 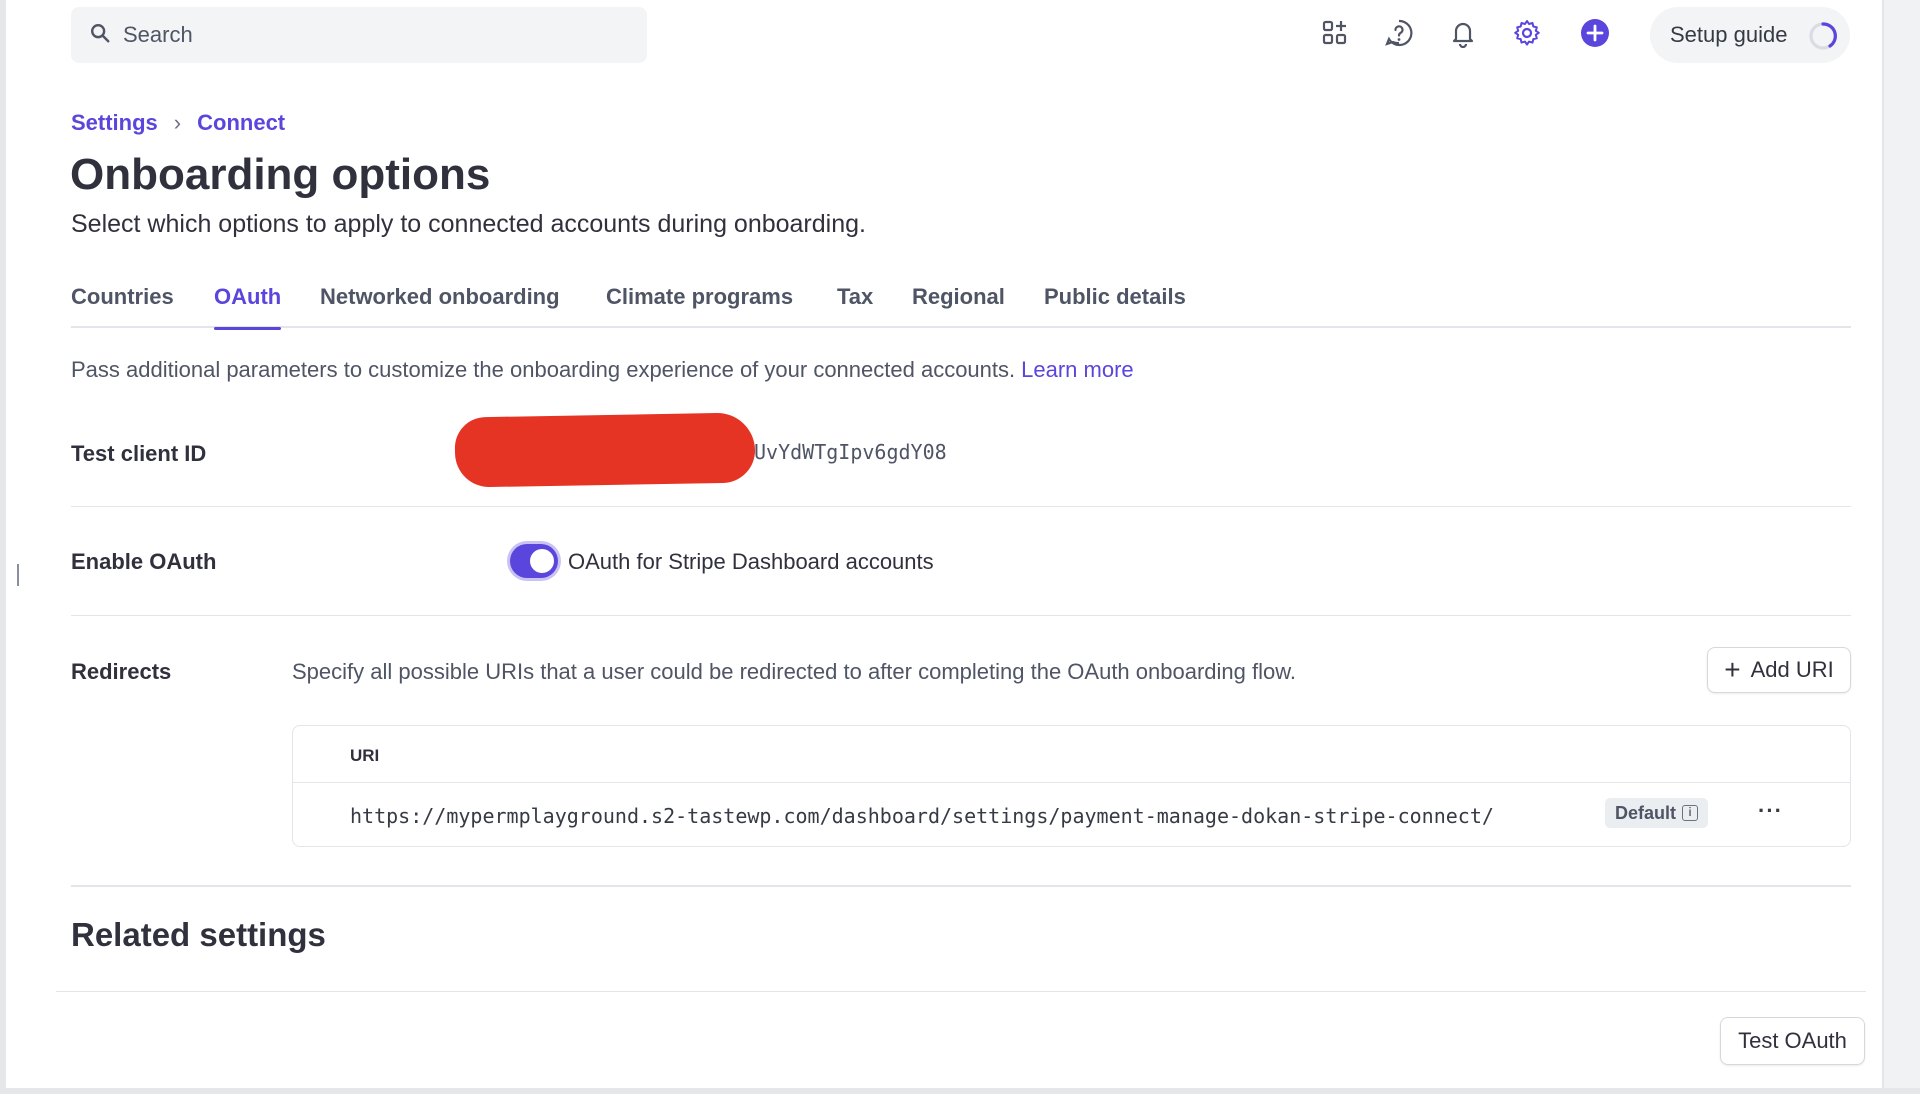 What do you see at coordinates (1646, 812) in the screenshot?
I see `default-badge-label: Default` at bounding box center [1646, 812].